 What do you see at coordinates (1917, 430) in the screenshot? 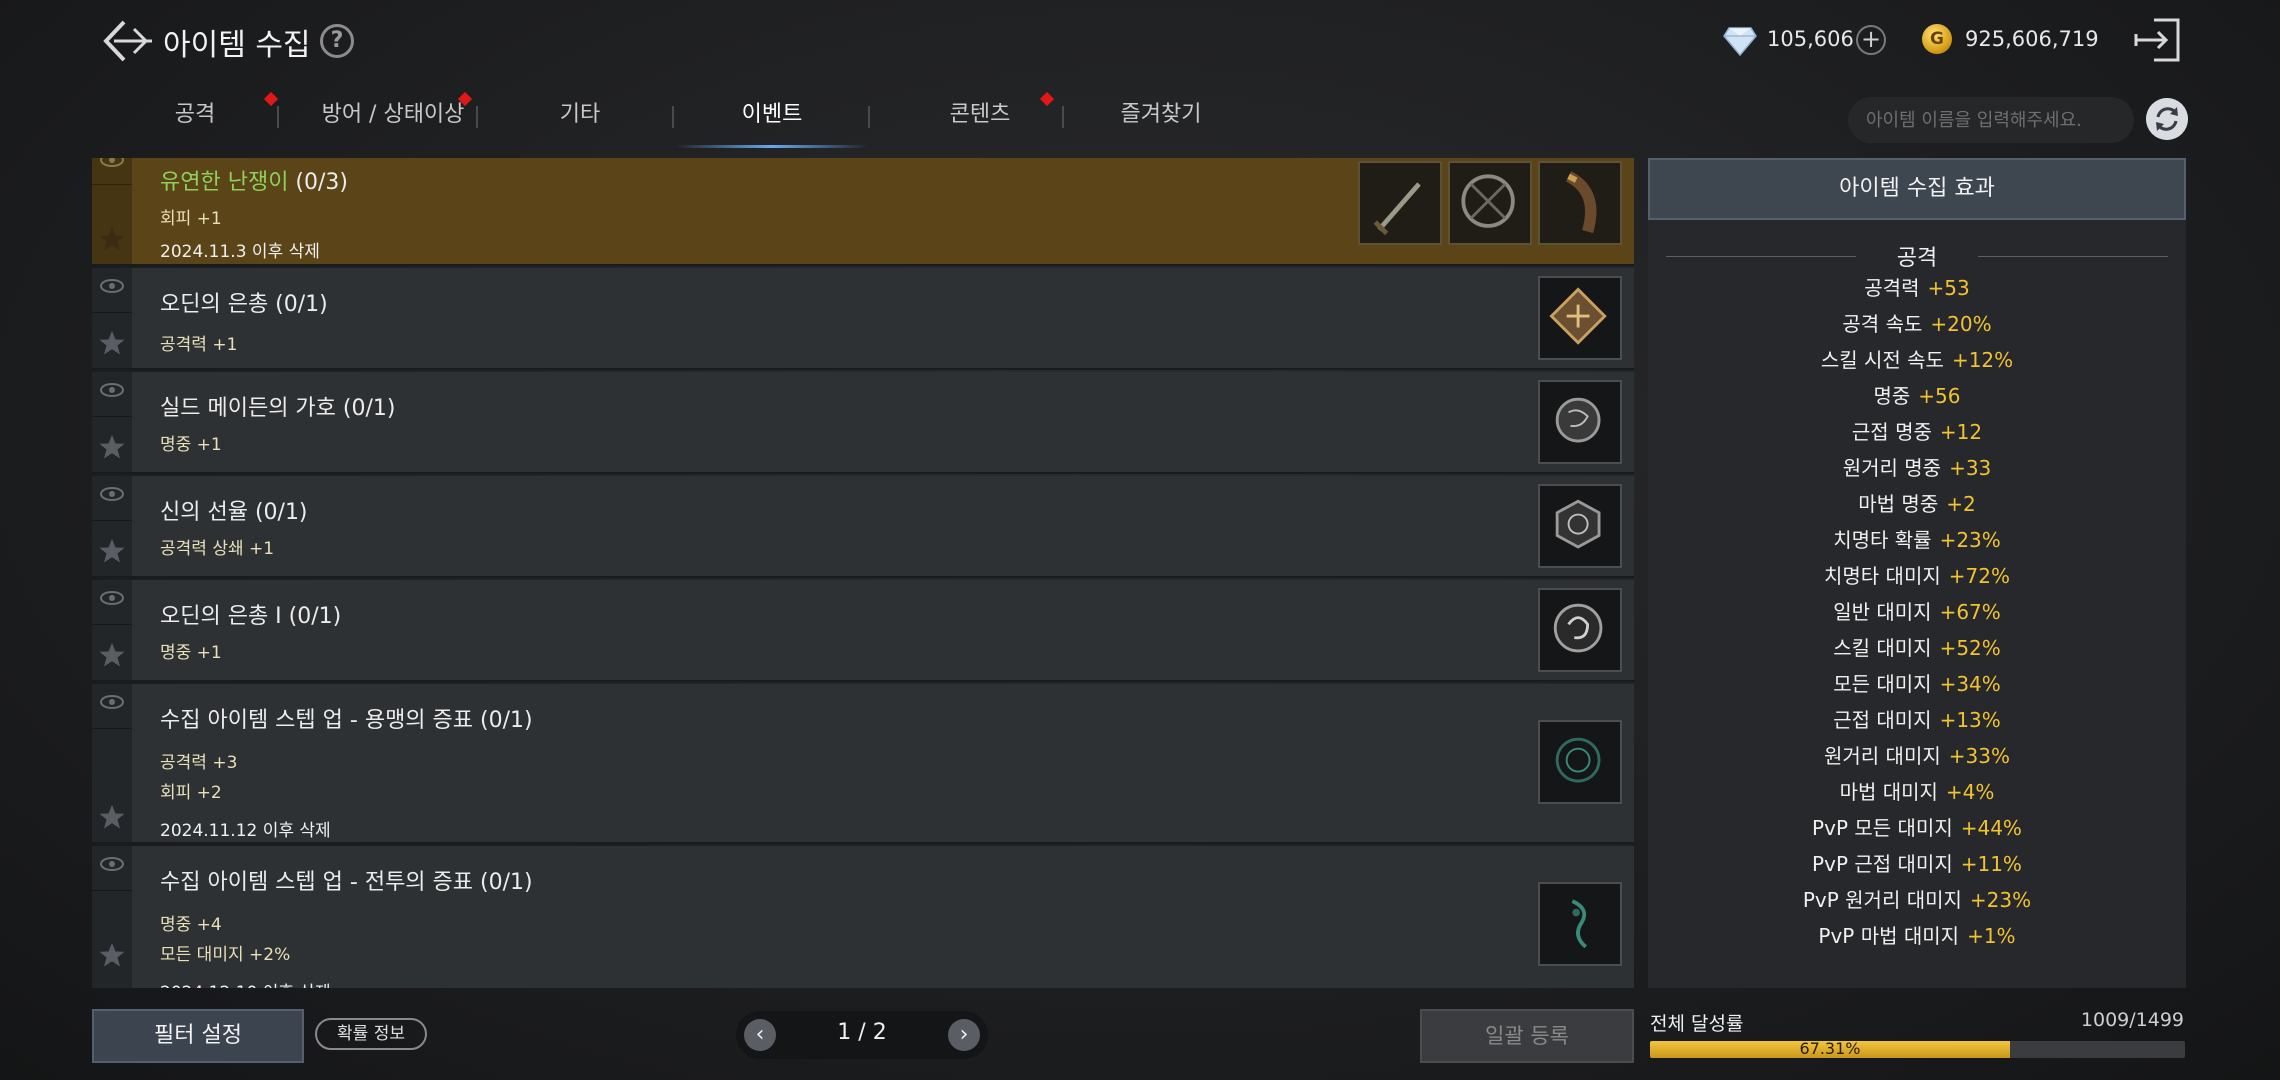
I see `stat-row: 근접 명중 +12` at bounding box center [1917, 430].